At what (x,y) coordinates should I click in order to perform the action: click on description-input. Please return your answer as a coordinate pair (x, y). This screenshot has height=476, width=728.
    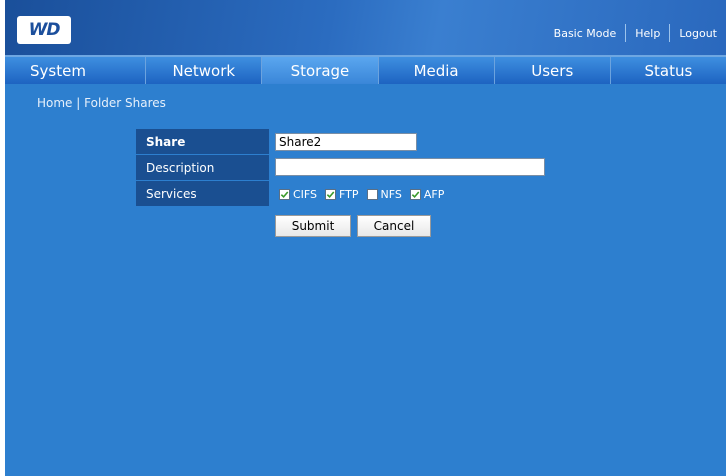
    Looking at the image, I should click on (410, 167).